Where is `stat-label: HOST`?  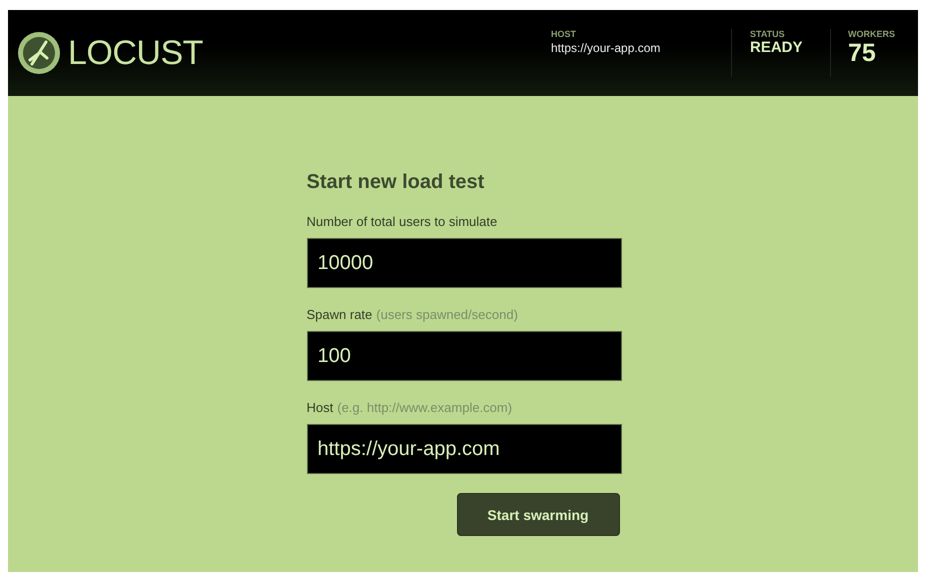
stat-label: HOST is located at coordinates (564, 34).